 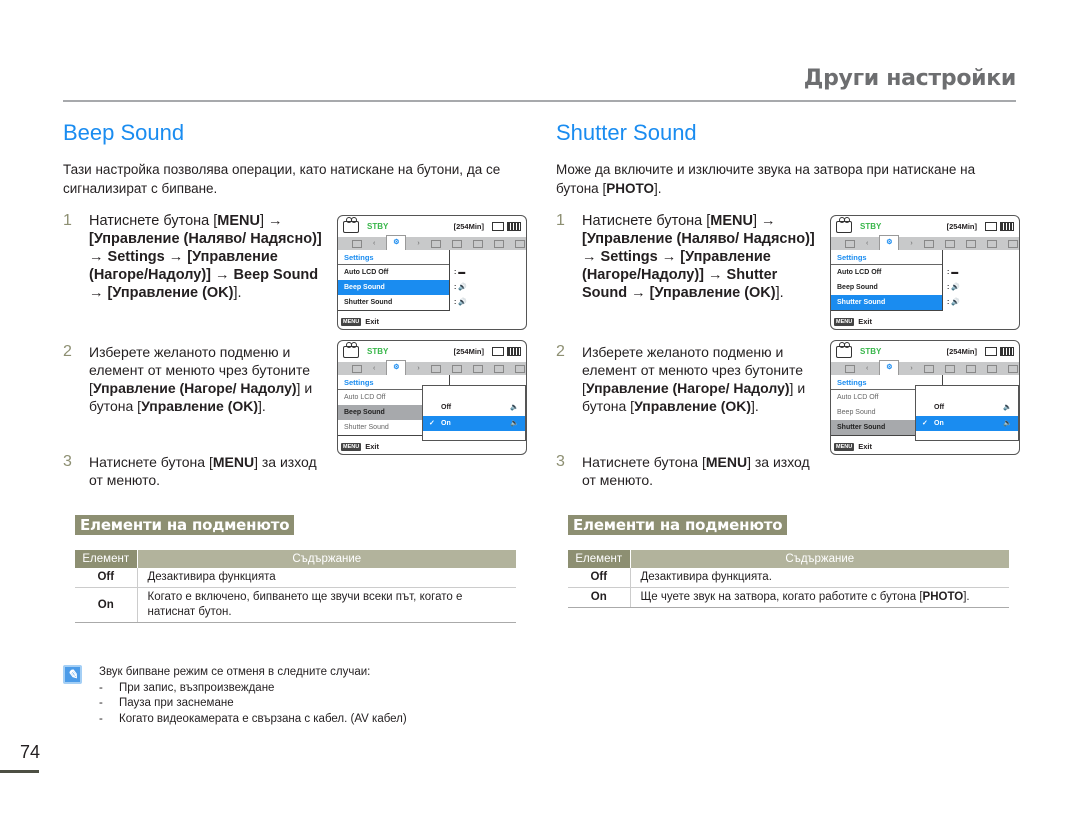 I want to click on table-header-item: Елемент, so click(x=599, y=559).